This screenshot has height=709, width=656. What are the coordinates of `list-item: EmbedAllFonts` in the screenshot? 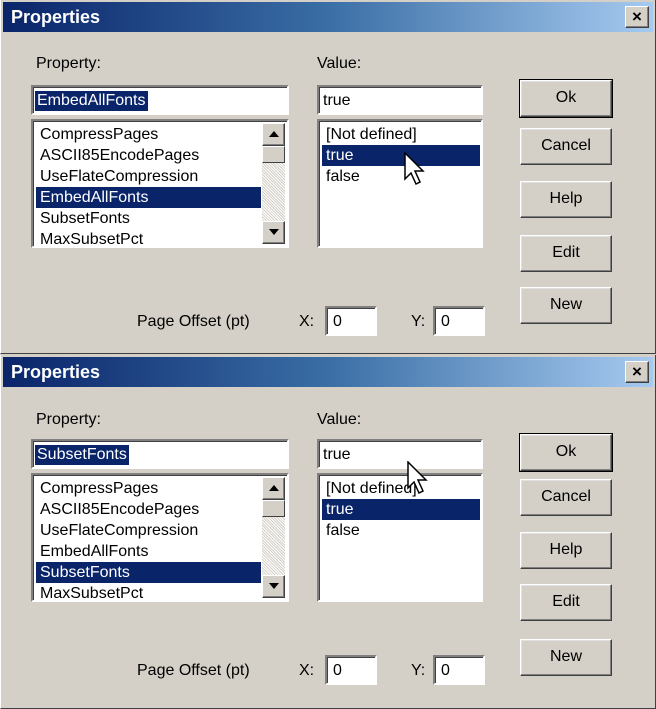 It's located at (148, 551).